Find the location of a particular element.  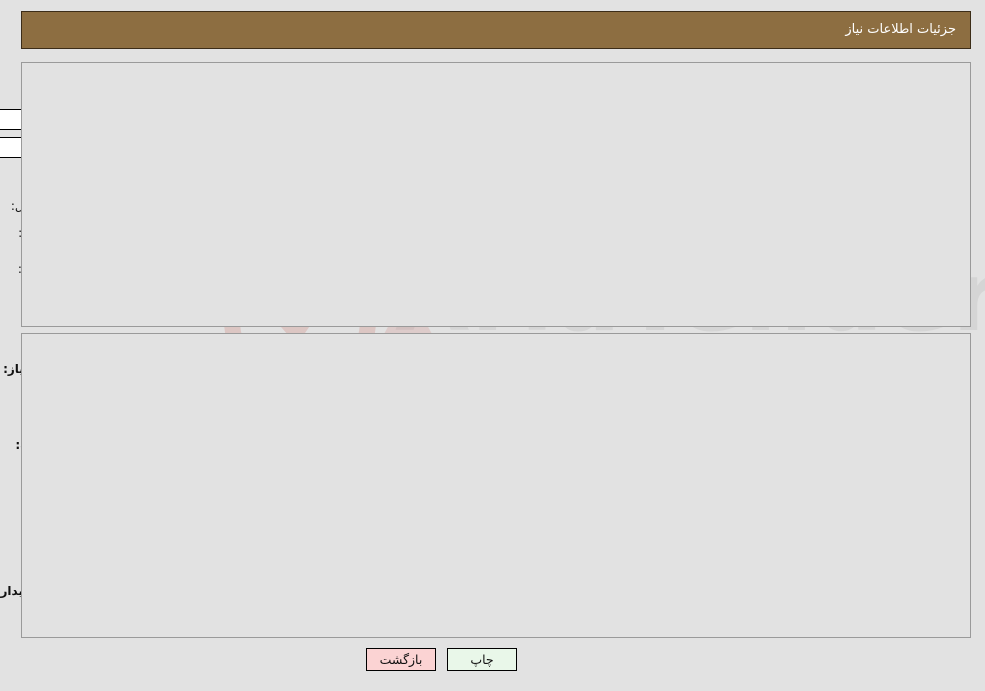

print-button: چاپ is located at coordinates (482, 659).